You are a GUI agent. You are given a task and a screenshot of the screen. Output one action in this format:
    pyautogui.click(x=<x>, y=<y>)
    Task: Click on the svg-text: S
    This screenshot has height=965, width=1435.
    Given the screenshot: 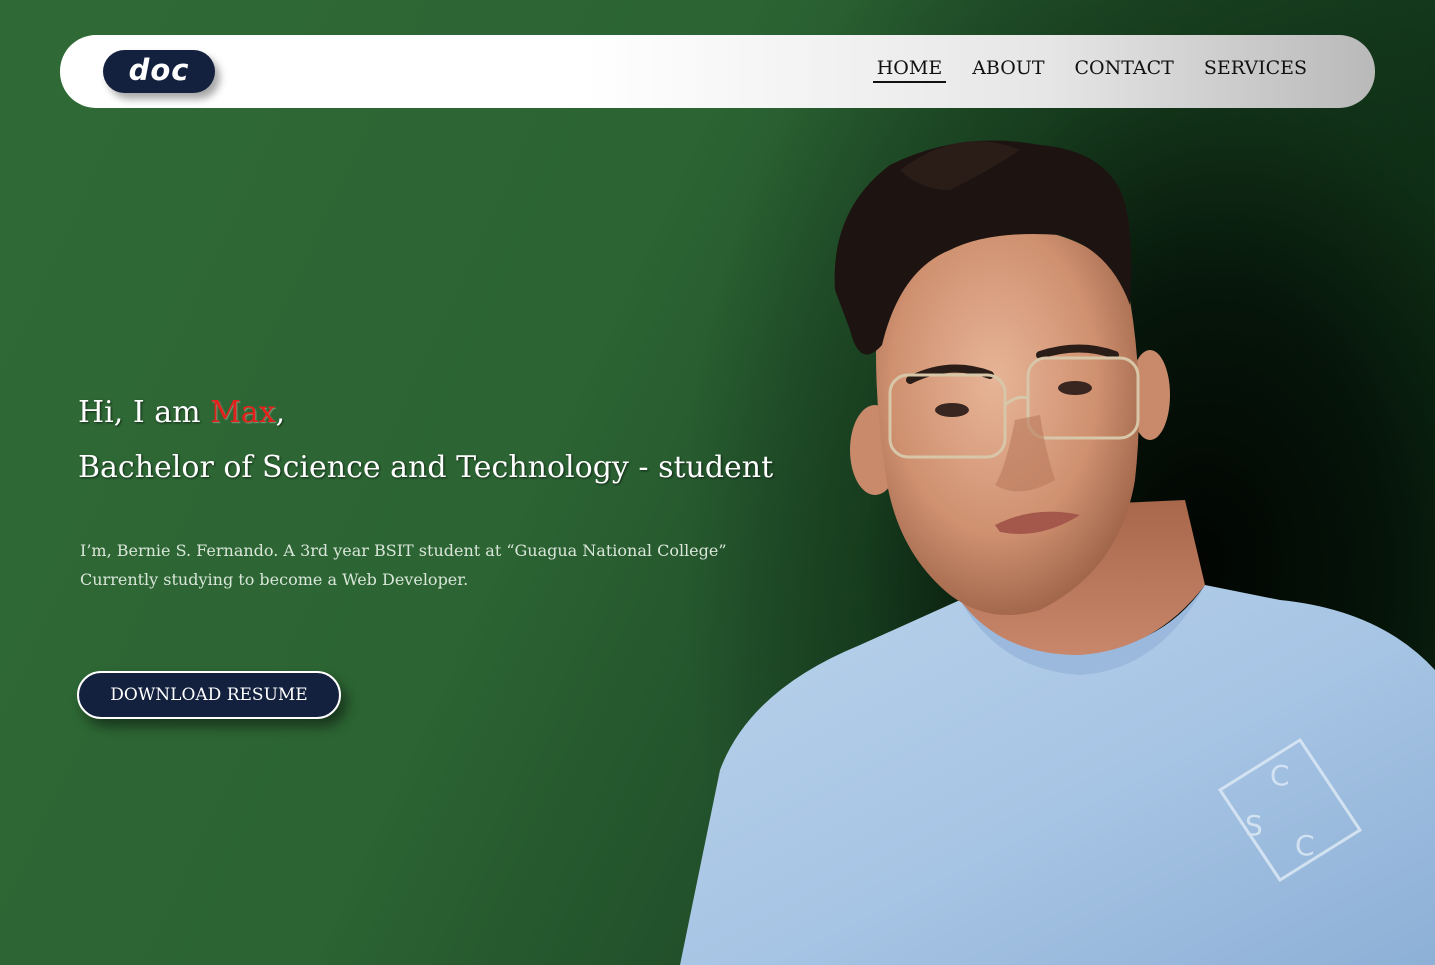 What is the action you would take?
    pyautogui.click(x=1254, y=825)
    